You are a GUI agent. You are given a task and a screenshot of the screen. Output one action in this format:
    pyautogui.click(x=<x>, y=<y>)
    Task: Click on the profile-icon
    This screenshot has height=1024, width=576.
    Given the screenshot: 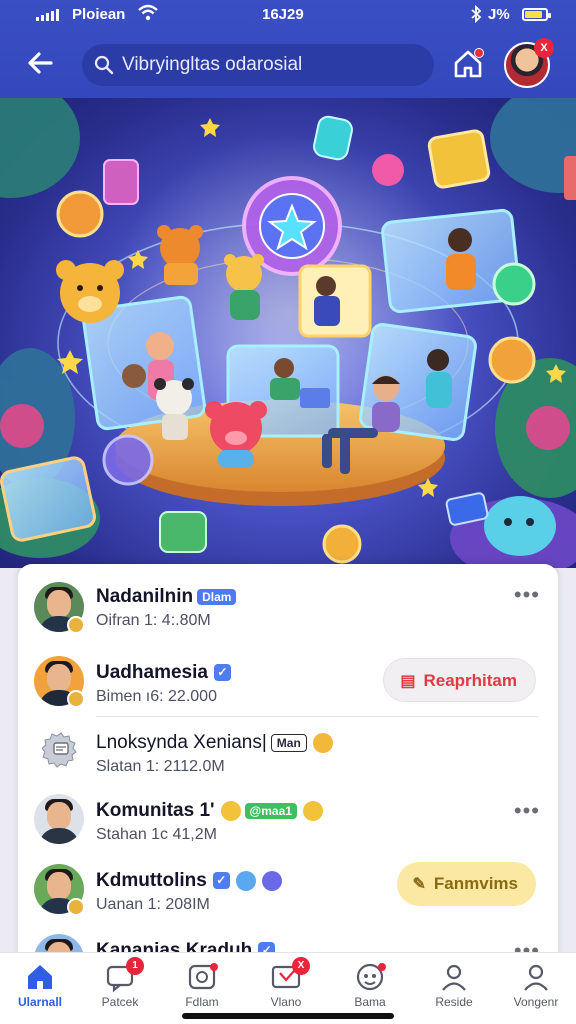 What is the action you would take?
    pyautogui.click(x=454, y=977)
    